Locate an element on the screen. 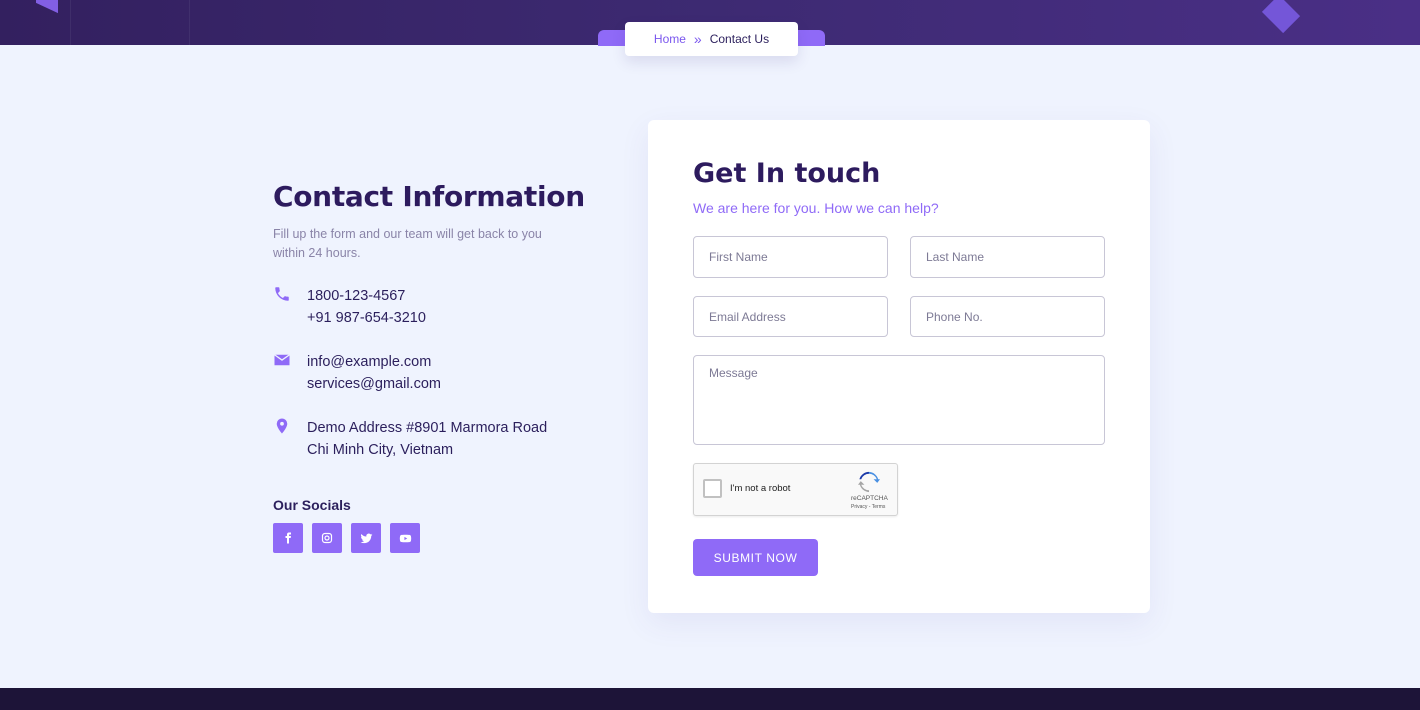 This screenshot has width=1420, height=710. submit-button: SUBMIT NOW is located at coordinates (755, 557).